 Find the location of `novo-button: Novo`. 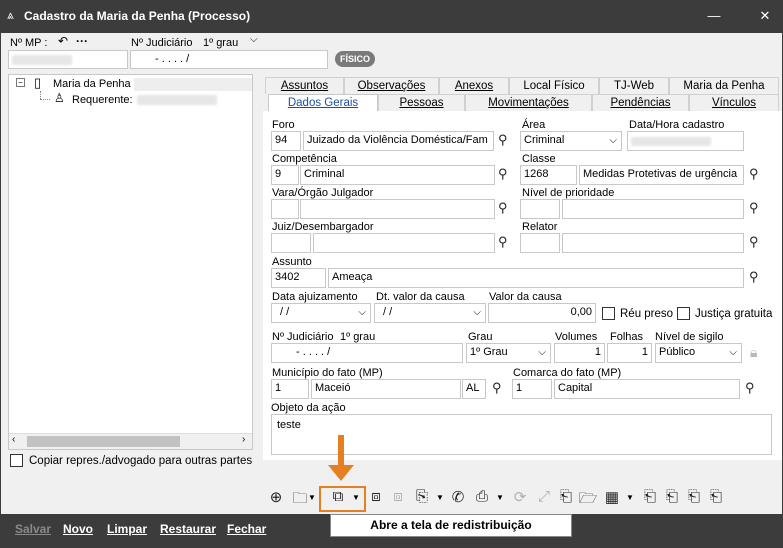

novo-button: Novo is located at coordinates (78, 529).